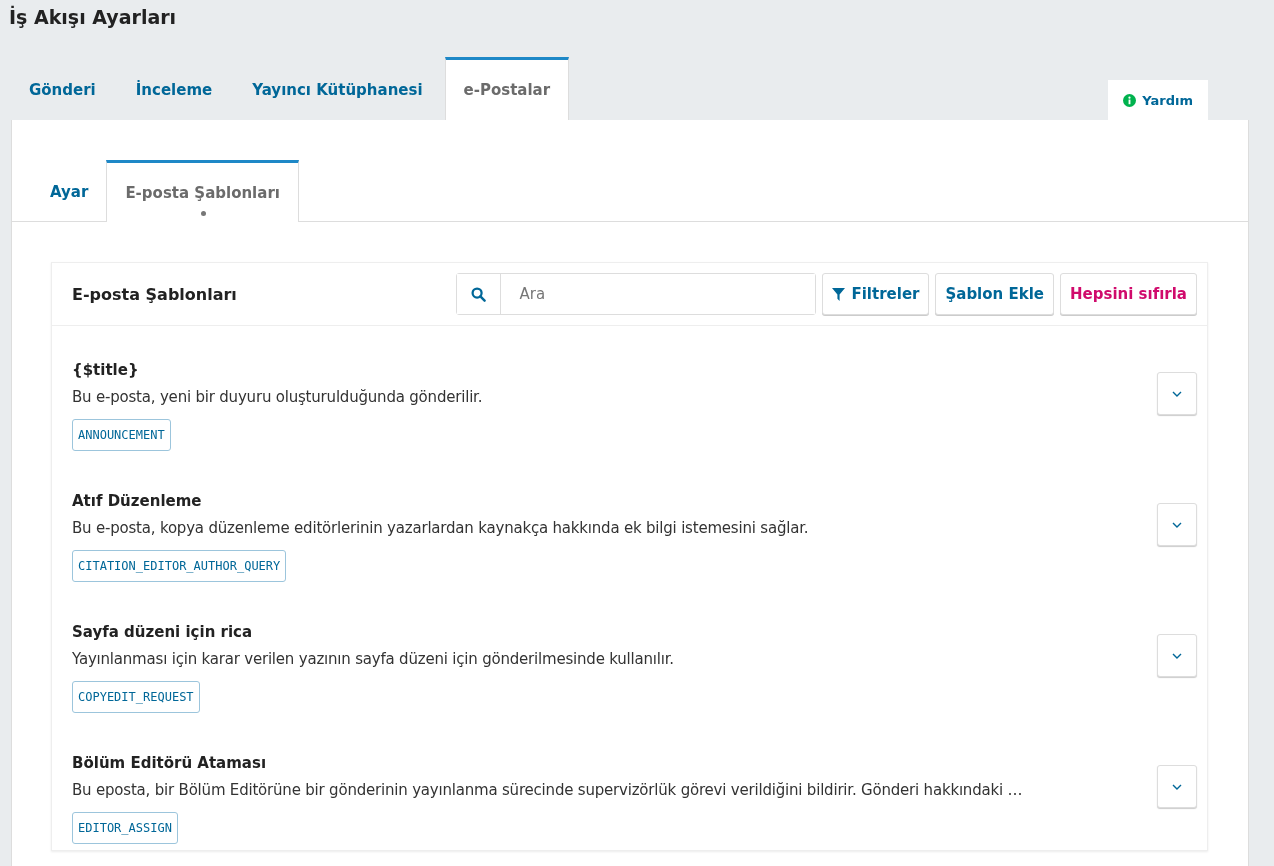 The height and width of the screenshot is (866, 1274). Describe the element at coordinates (121, 434) in the screenshot. I see `template-key: ANNOUNCEMENT` at that location.